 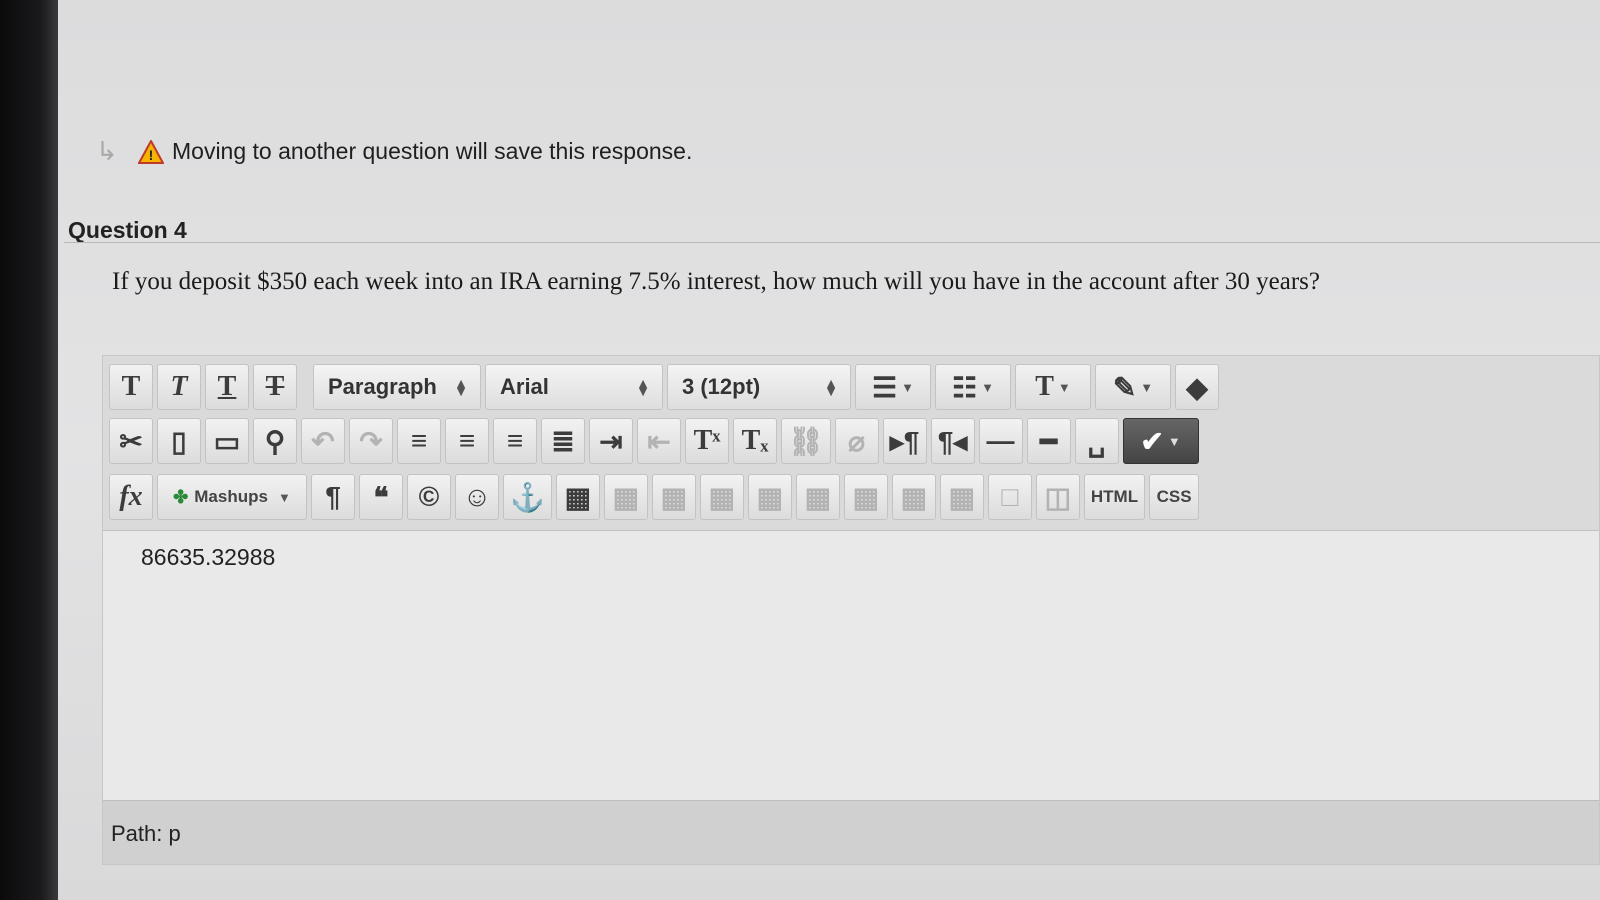 I want to click on outdent-button: ⇤, so click(x=659, y=441).